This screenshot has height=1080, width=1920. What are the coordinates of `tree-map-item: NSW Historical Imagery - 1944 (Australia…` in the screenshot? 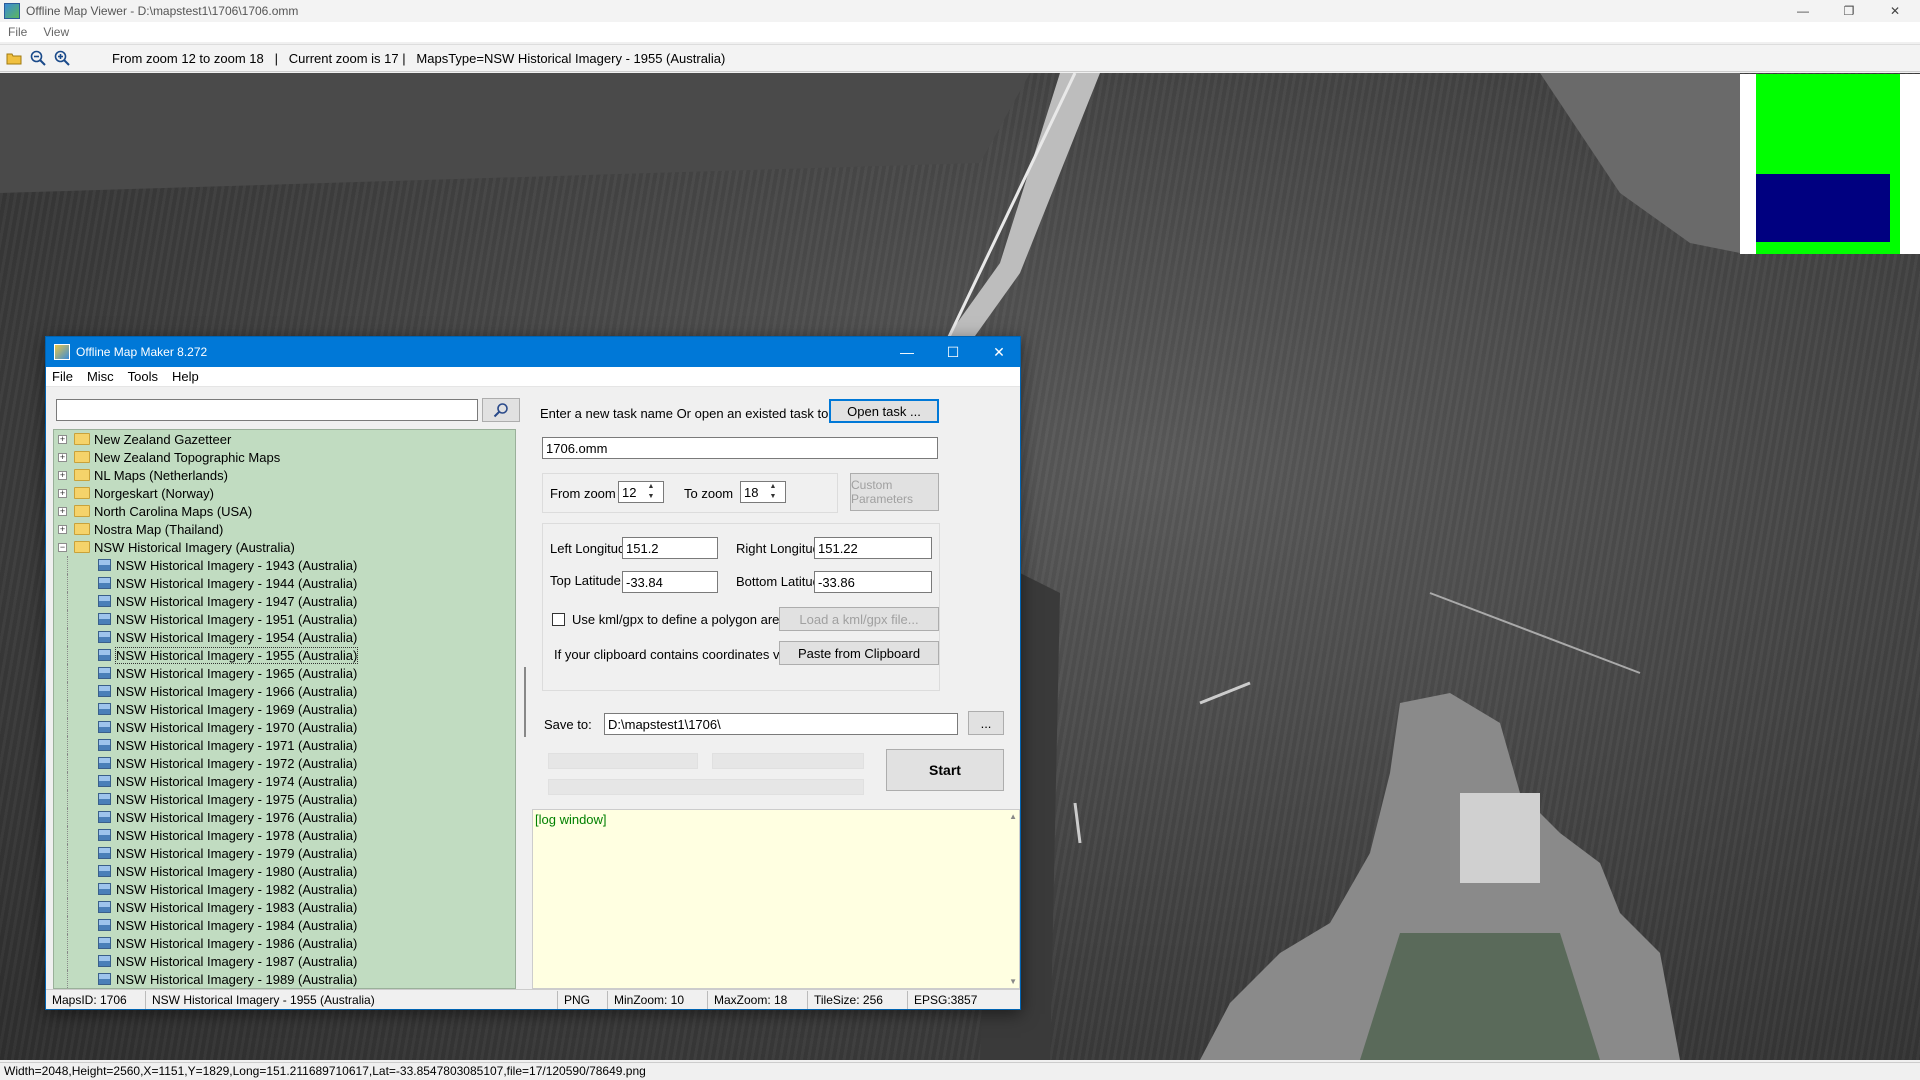 It's located at (284, 583).